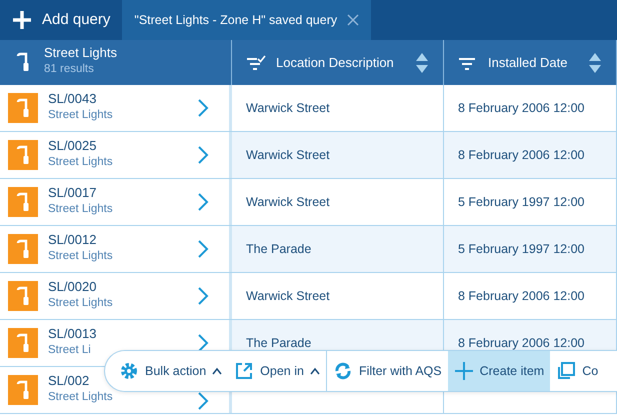 The image size is (617, 415). Describe the element at coordinates (80, 54) in the screenshot. I see `list-title: Street Lights` at that location.